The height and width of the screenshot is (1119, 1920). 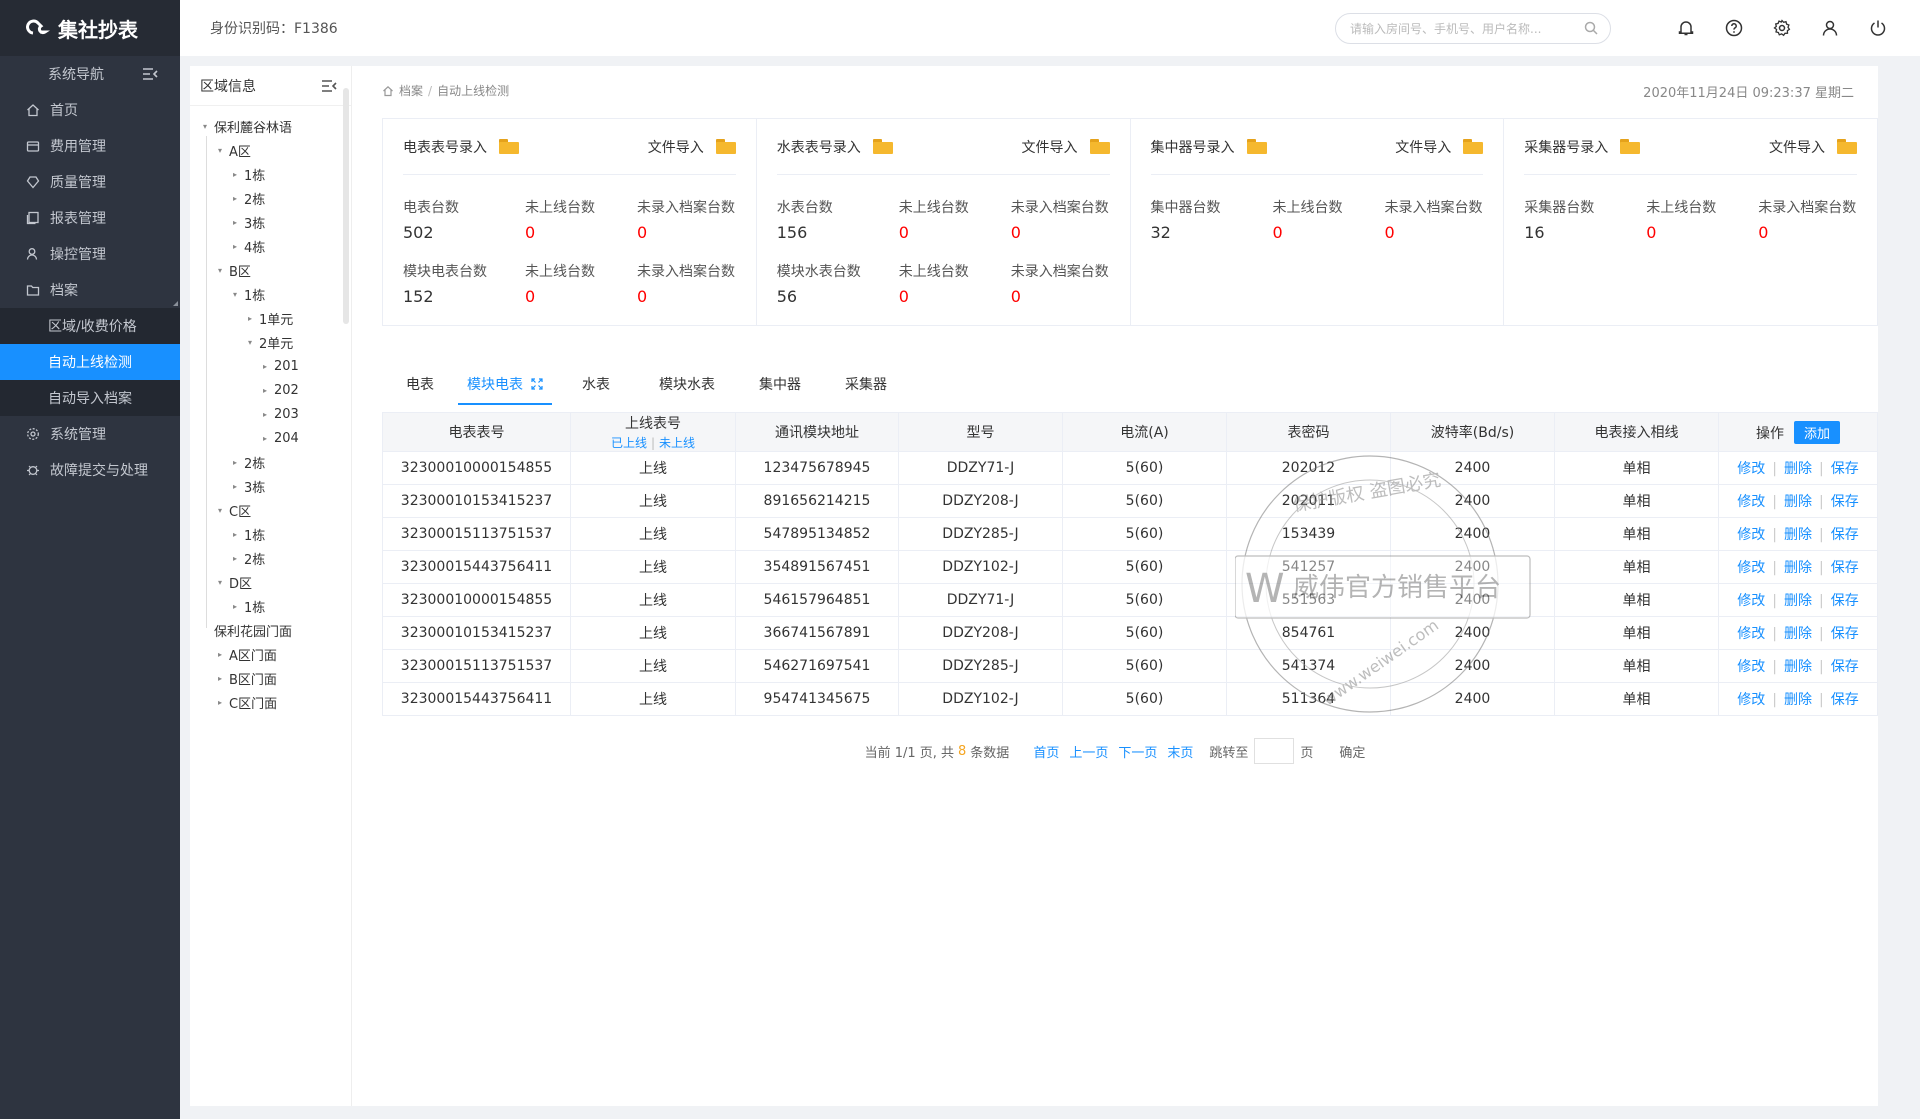 I want to click on tree-node: ▸ 201, so click(x=270, y=366).